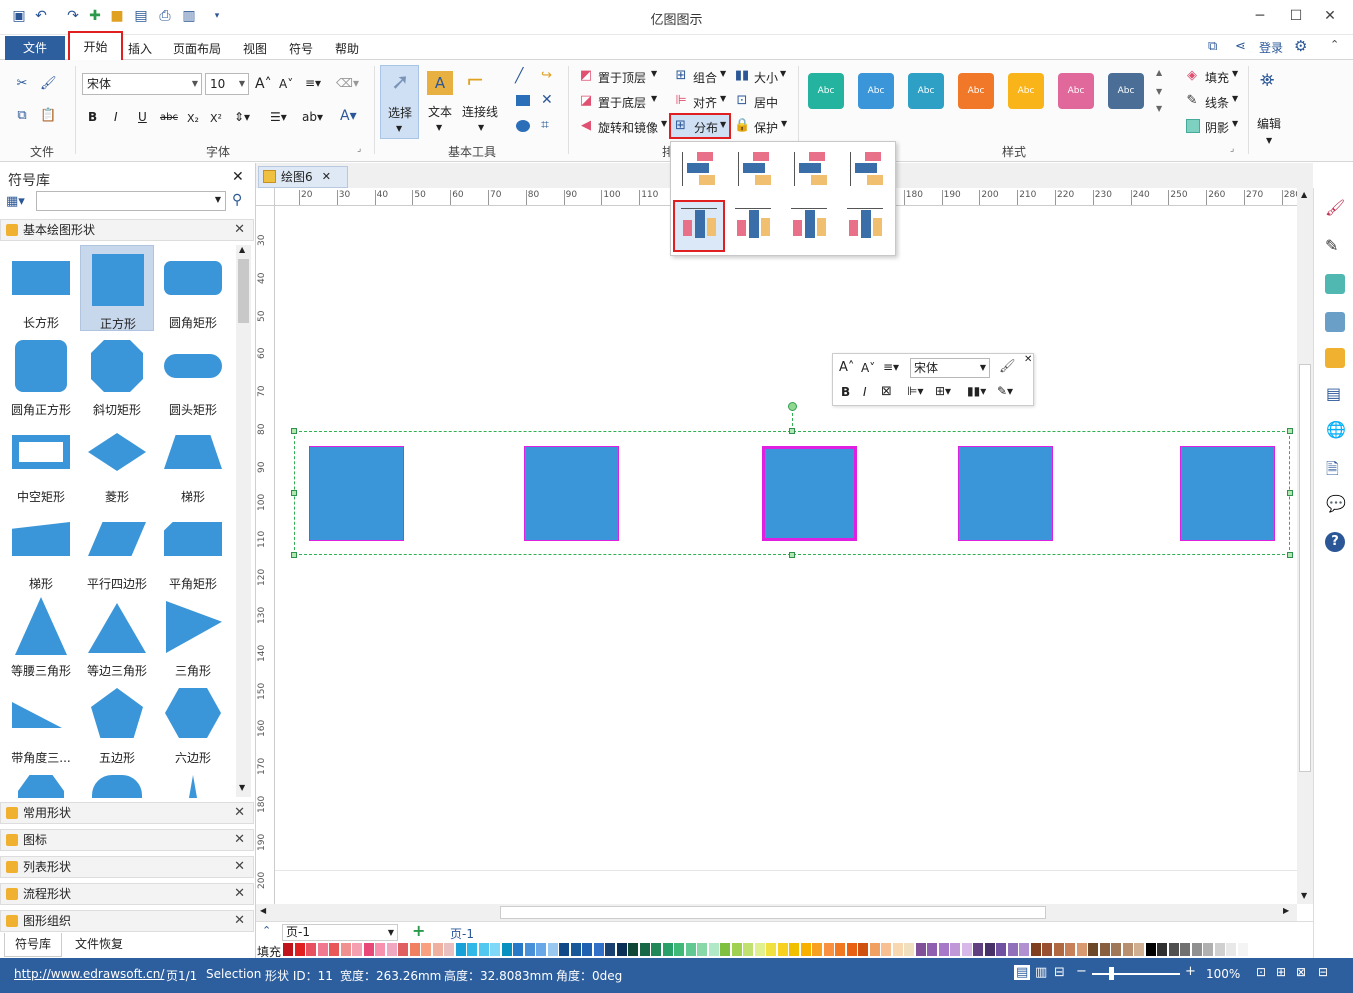 This screenshot has height=993, width=1353. What do you see at coordinates (1335, 358) in the screenshot?
I see `layers-icon` at bounding box center [1335, 358].